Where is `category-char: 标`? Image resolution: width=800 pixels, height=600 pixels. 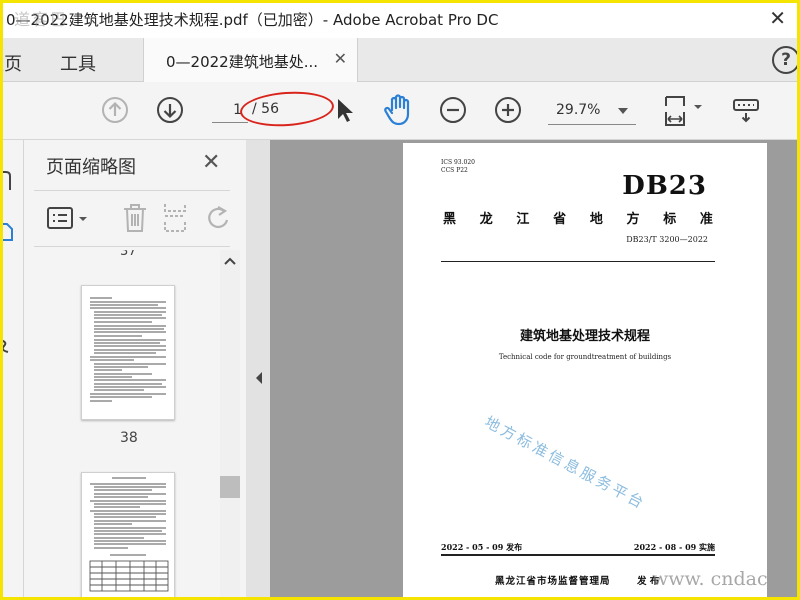 category-char: 标 is located at coordinates (670, 219).